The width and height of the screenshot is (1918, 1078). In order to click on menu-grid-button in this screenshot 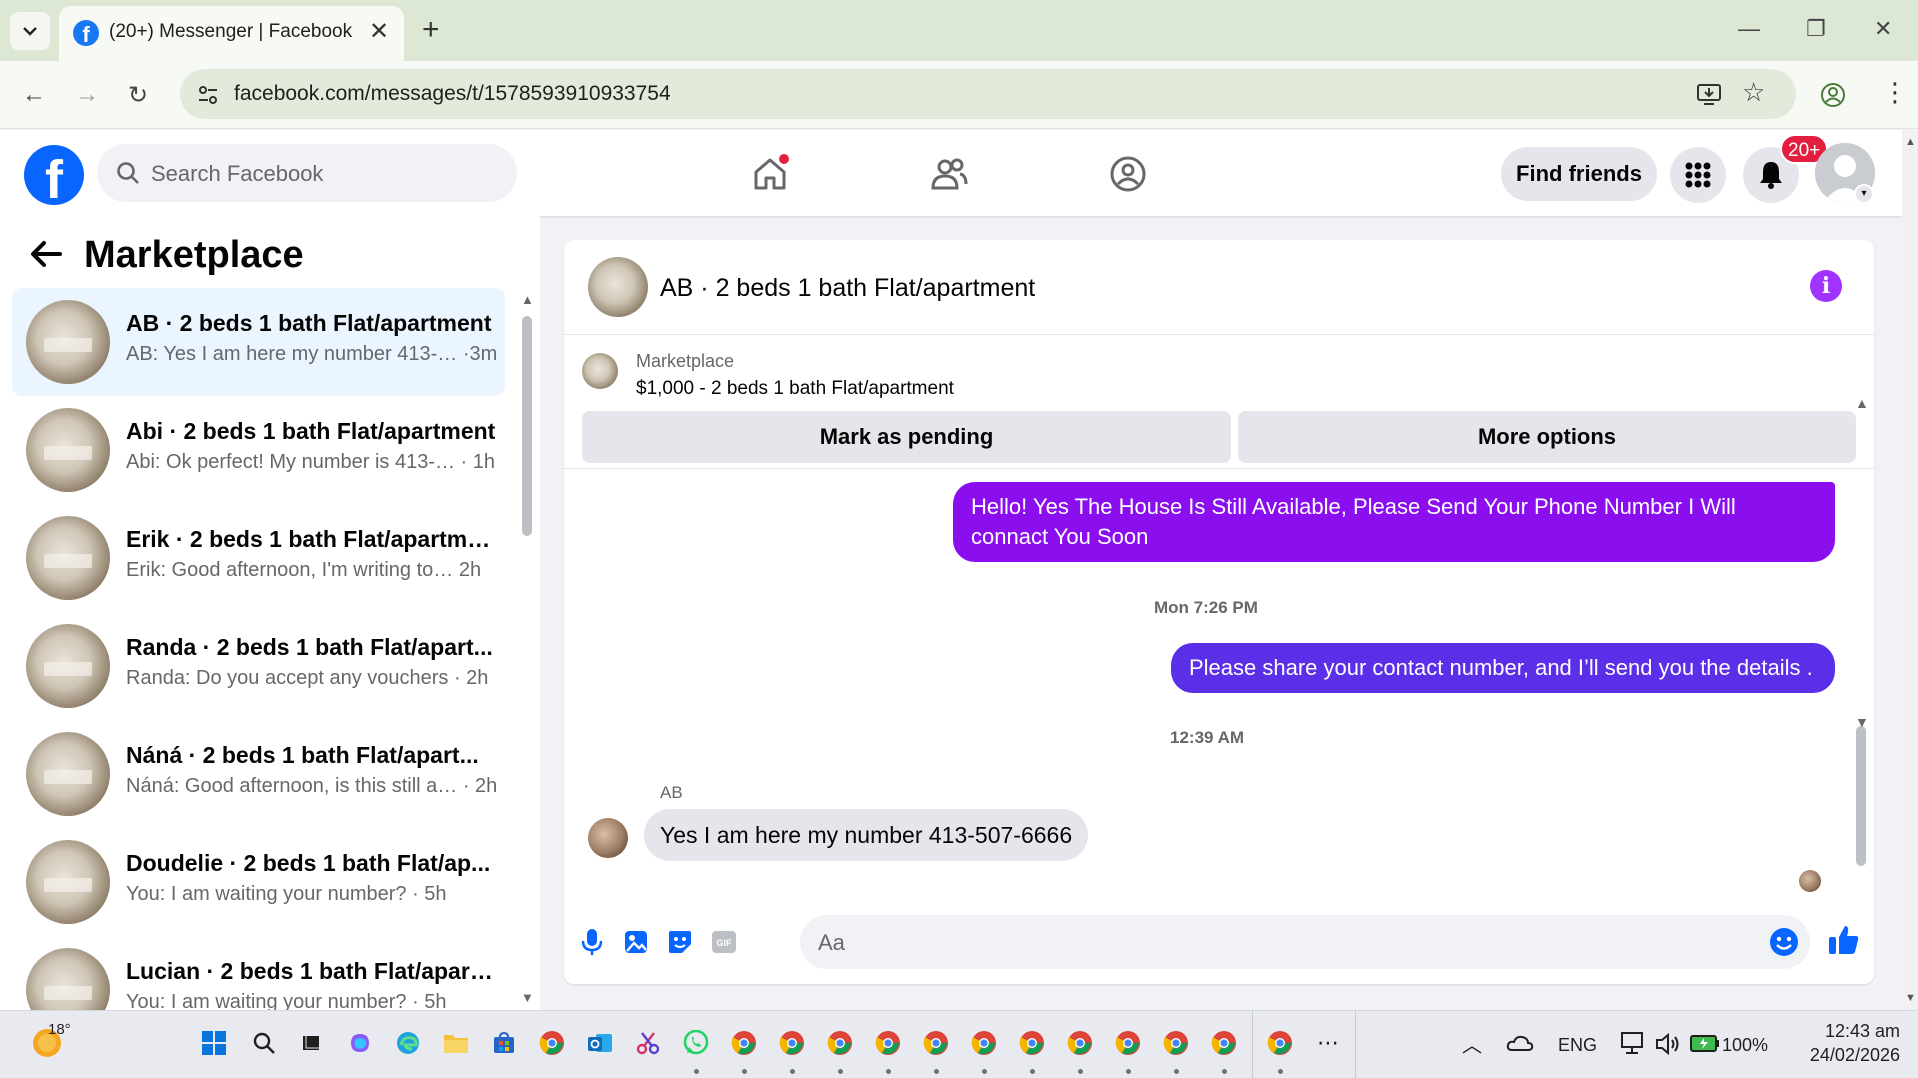, I will do `click(1698, 175)`.